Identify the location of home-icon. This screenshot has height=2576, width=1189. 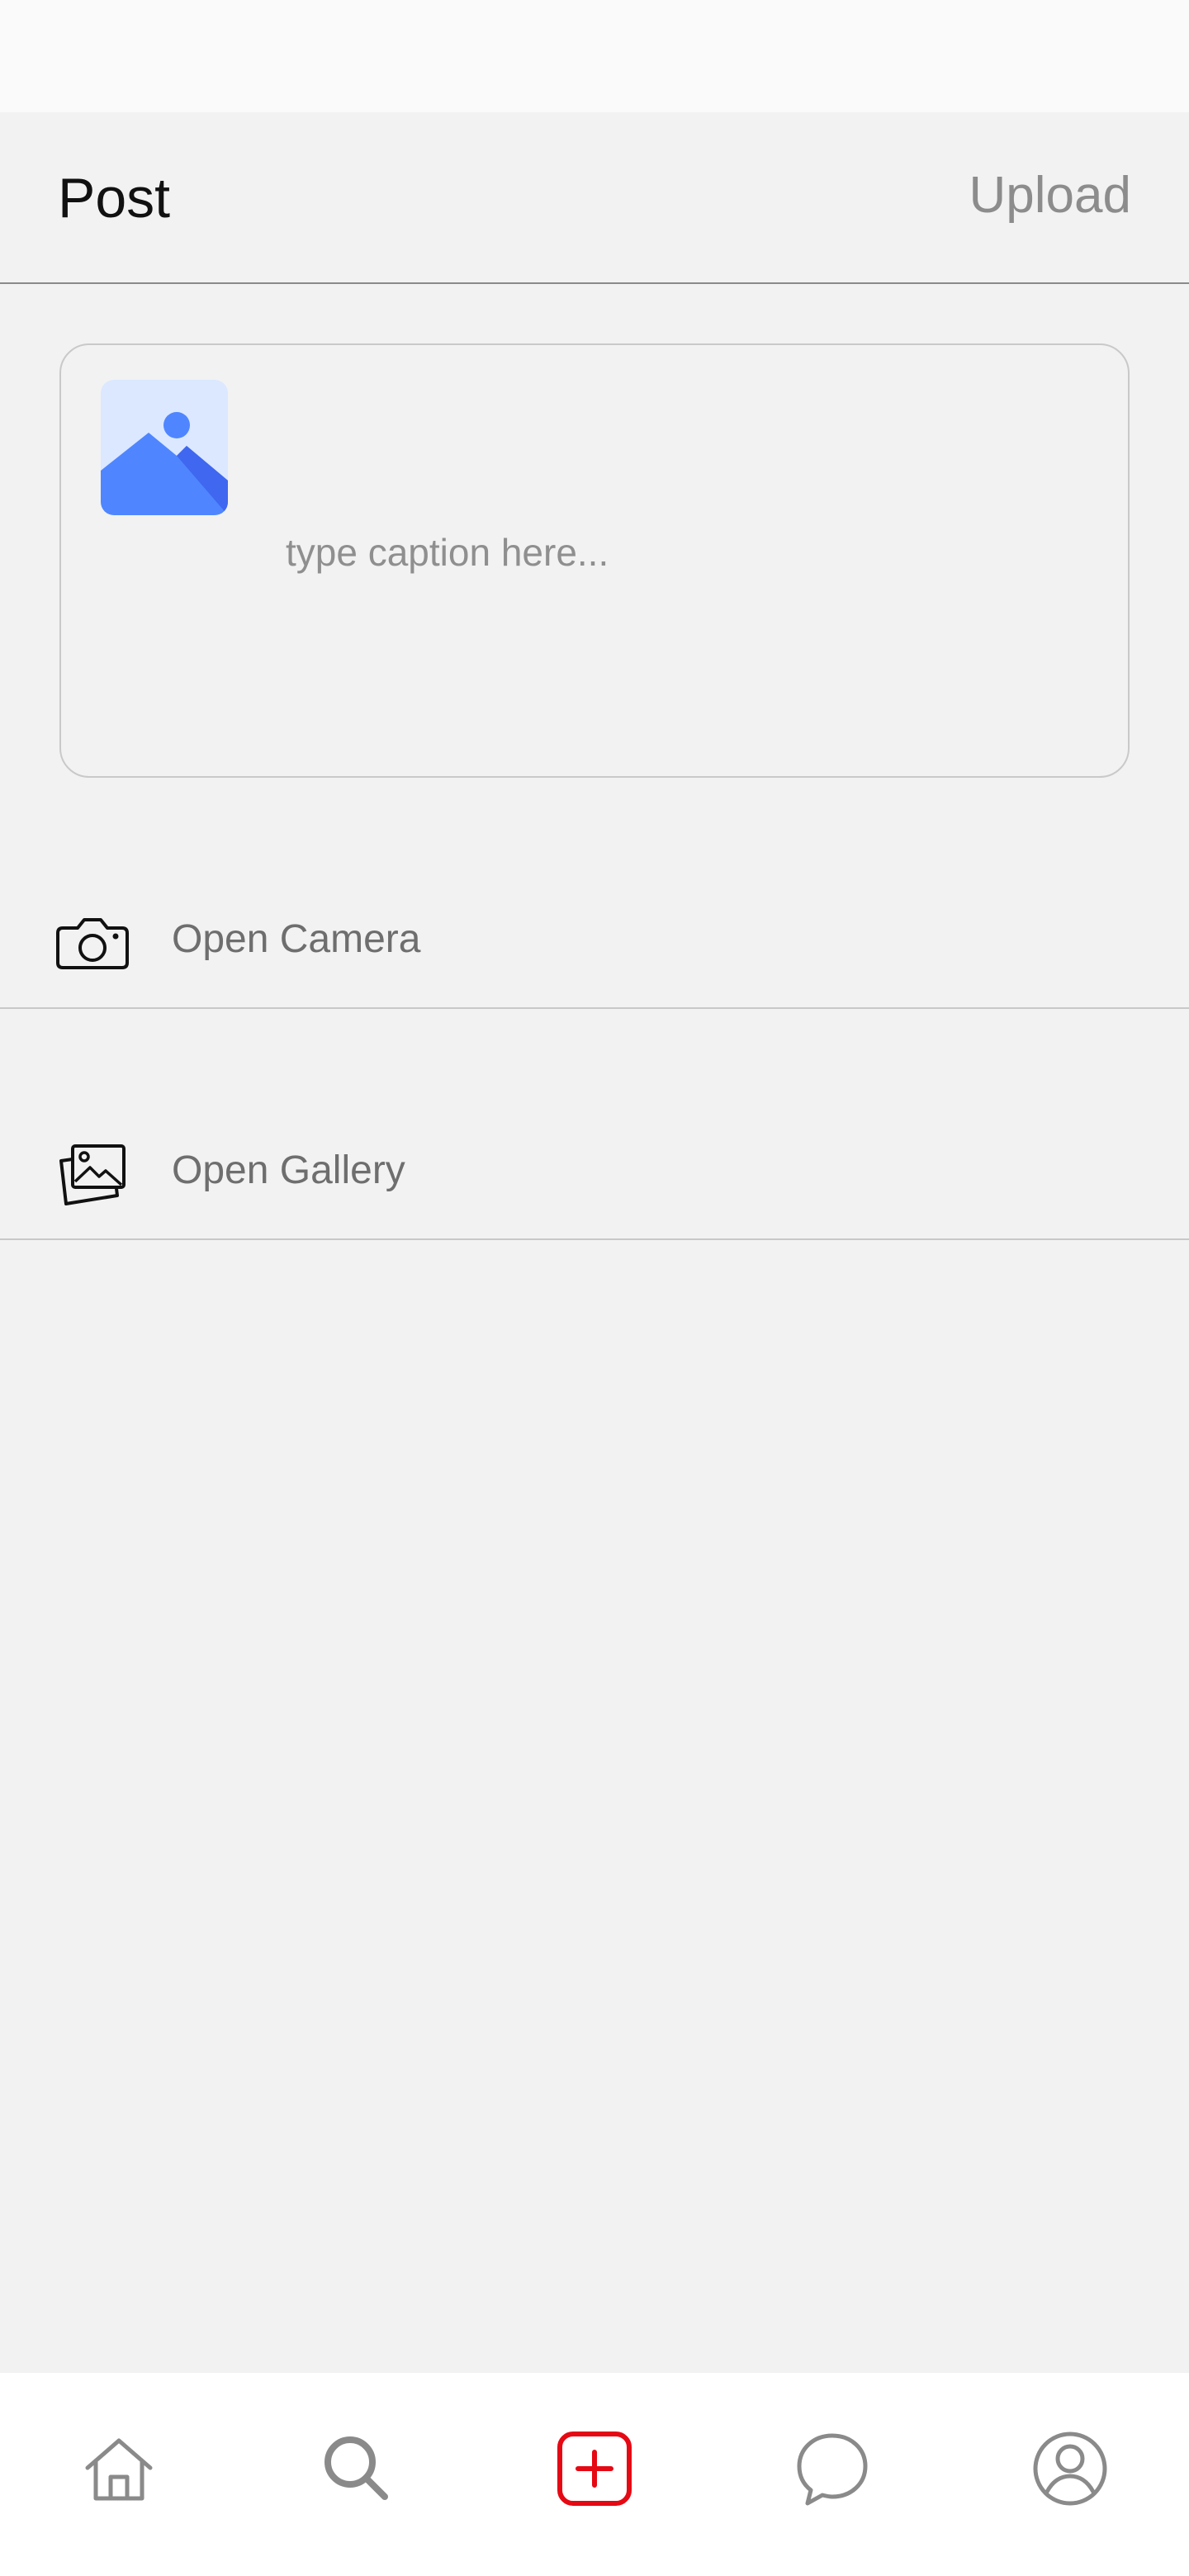
(119, 2468).